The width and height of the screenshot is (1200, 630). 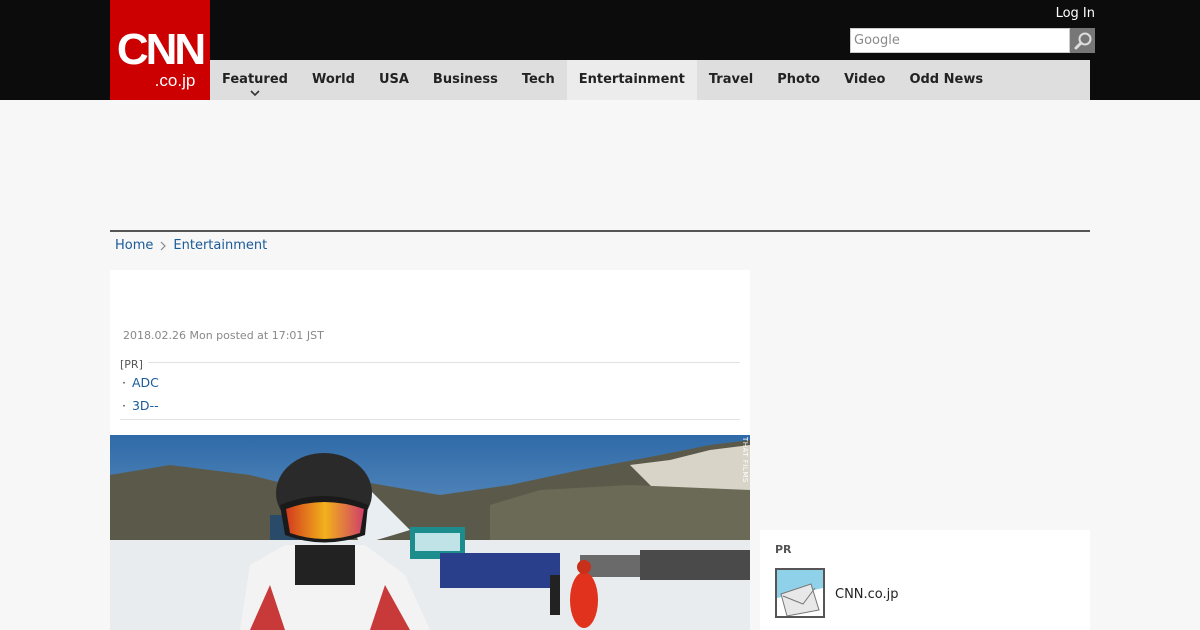 What do you see at coordinates (131, 364) in the screenshot?
I see `pr-label: [PR]` at bounding box center [131, 364].